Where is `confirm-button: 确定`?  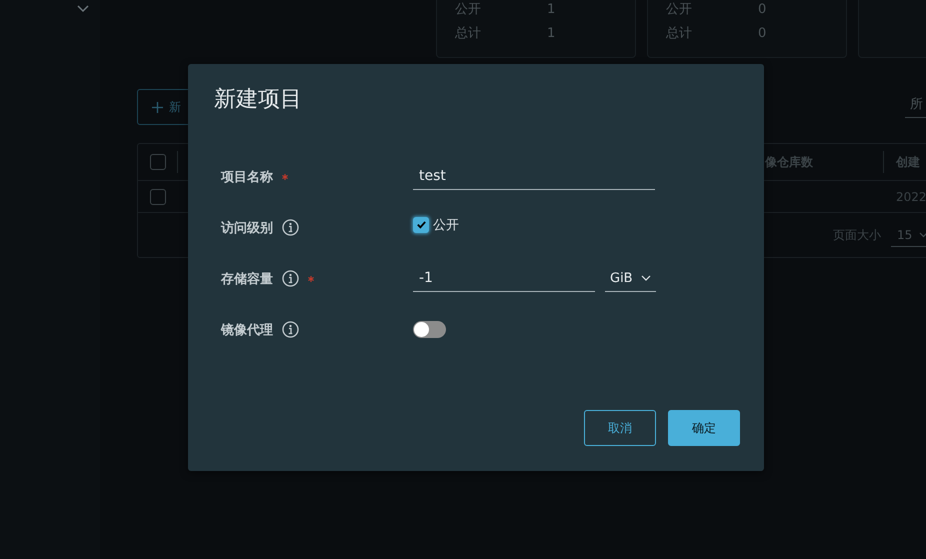
confirm-button: 确定 is located at coordinates (704, 428).